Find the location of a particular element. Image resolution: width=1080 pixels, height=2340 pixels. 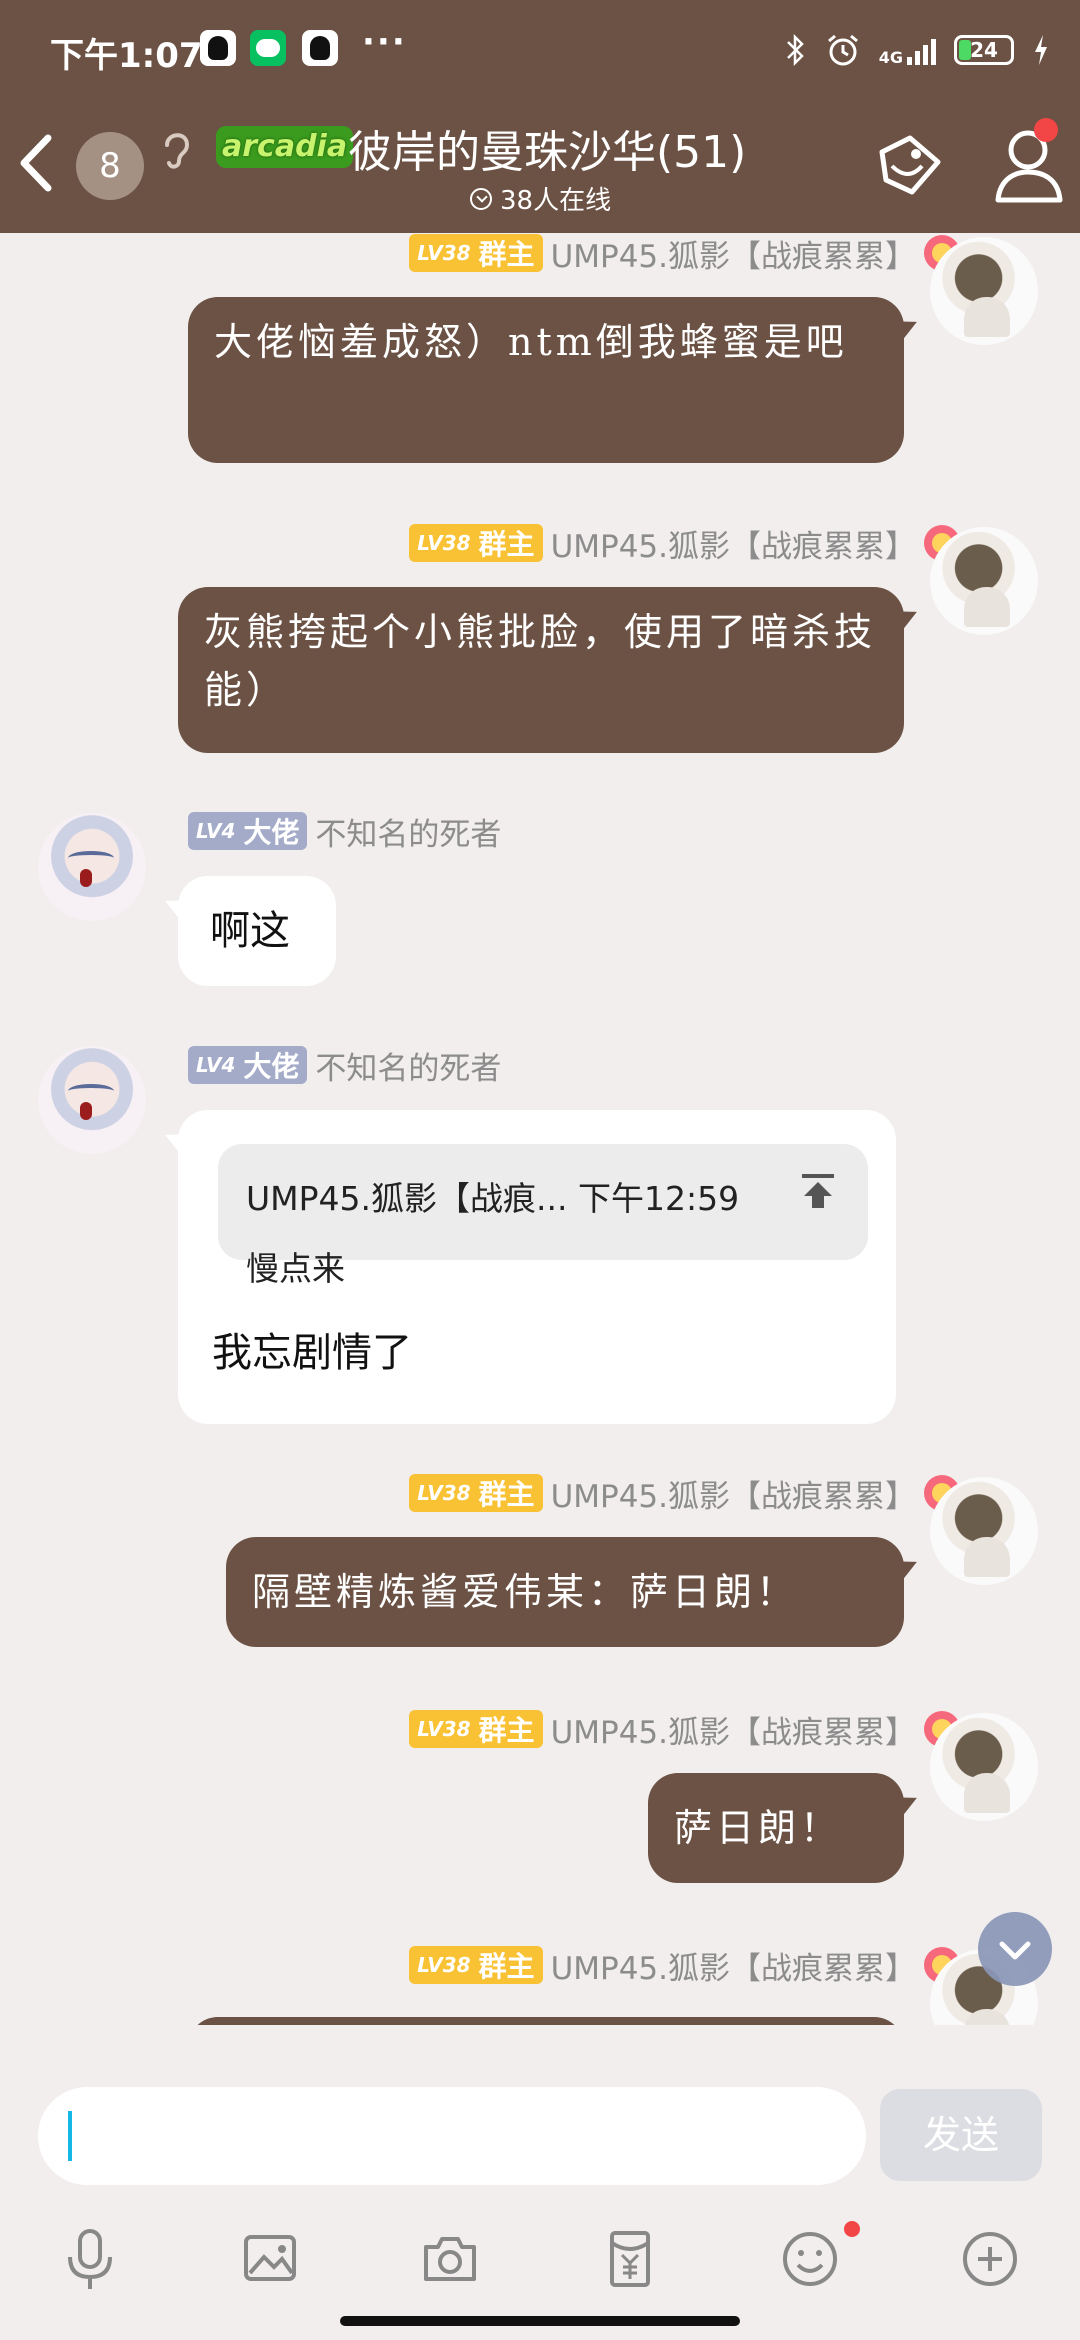

chevron-left-icon is located at coordinates (36, 163).